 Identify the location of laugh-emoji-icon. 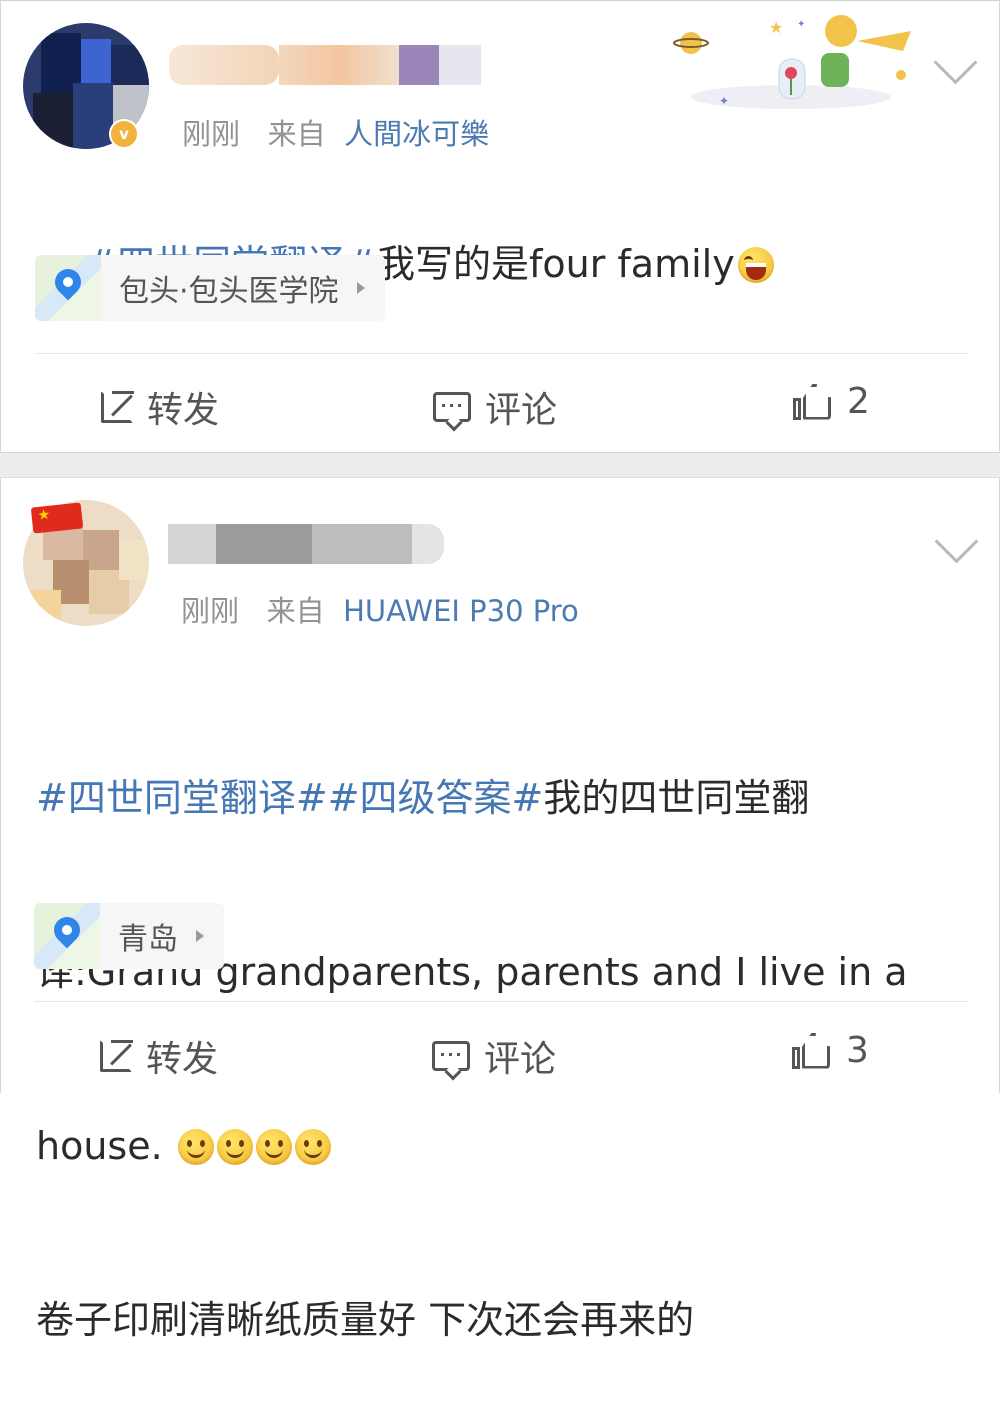
(755, 265).